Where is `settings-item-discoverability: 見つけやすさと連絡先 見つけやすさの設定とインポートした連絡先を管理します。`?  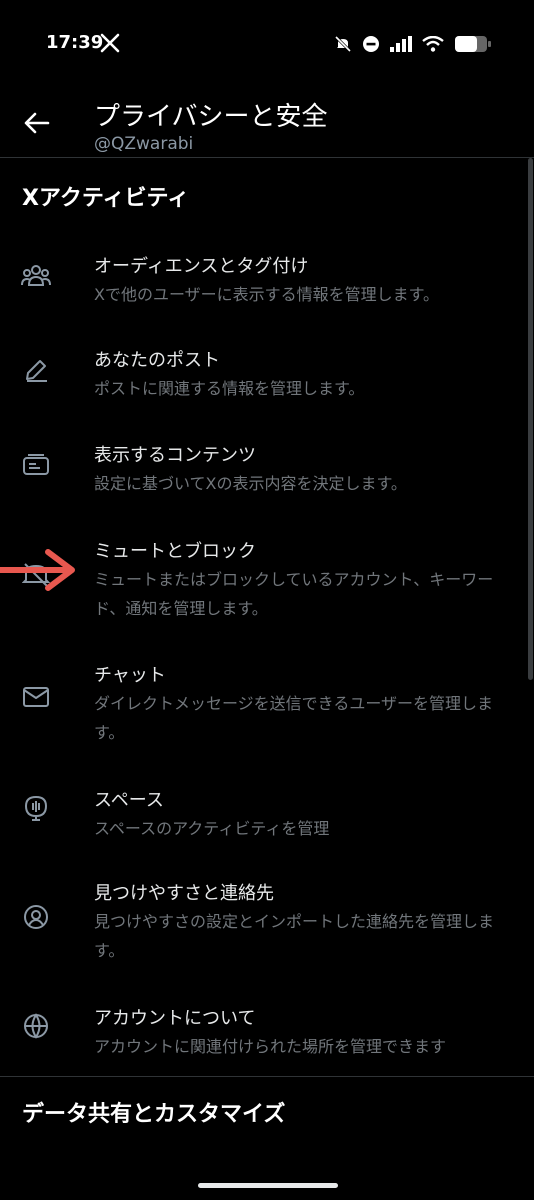 settings-item-discoverability: 見つけやすさと連絡先 見つけやすさの設定とインポートした連絡先を管理します。 is located at coordinates (260, 923).